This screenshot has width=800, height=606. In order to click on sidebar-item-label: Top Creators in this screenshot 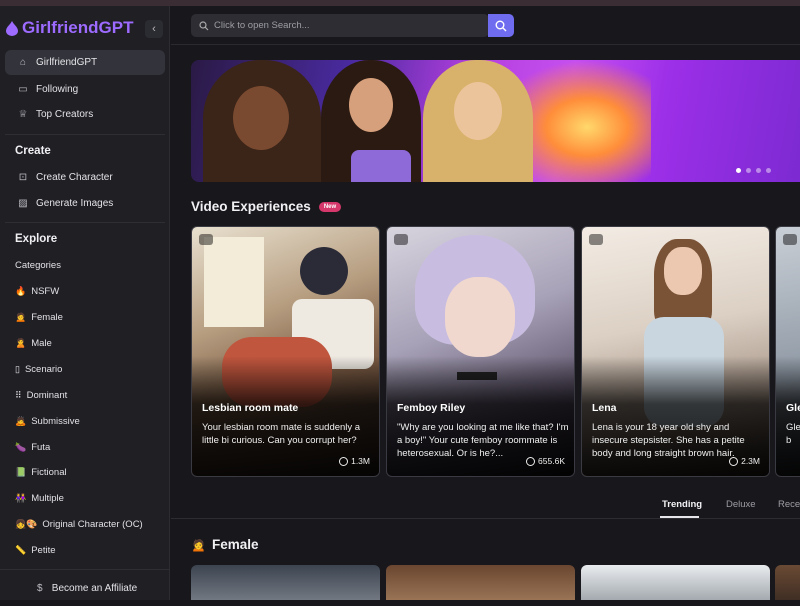, I will do `click(65, 114)`.